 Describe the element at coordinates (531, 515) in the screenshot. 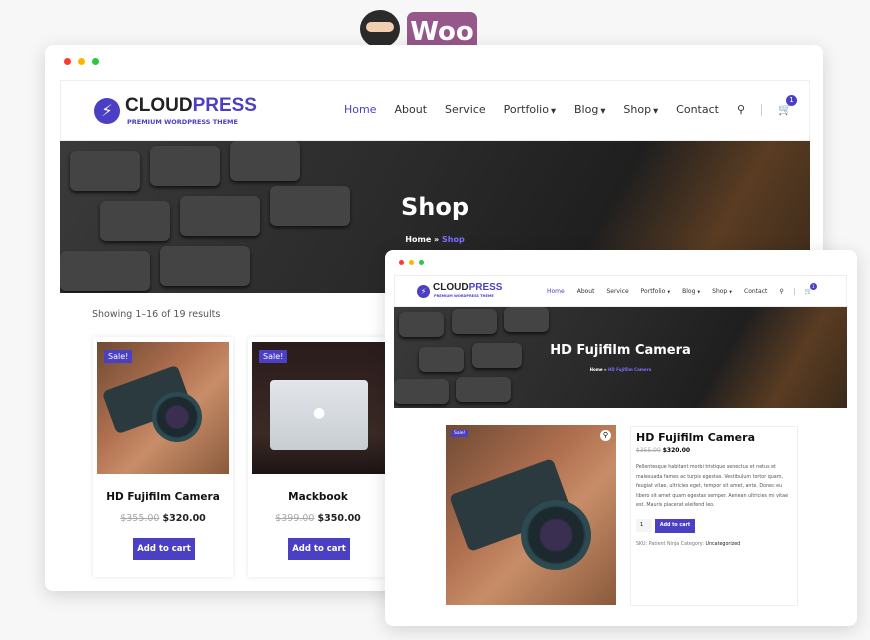

I see `product-gallery-image: Sale! ⚲` at that location.